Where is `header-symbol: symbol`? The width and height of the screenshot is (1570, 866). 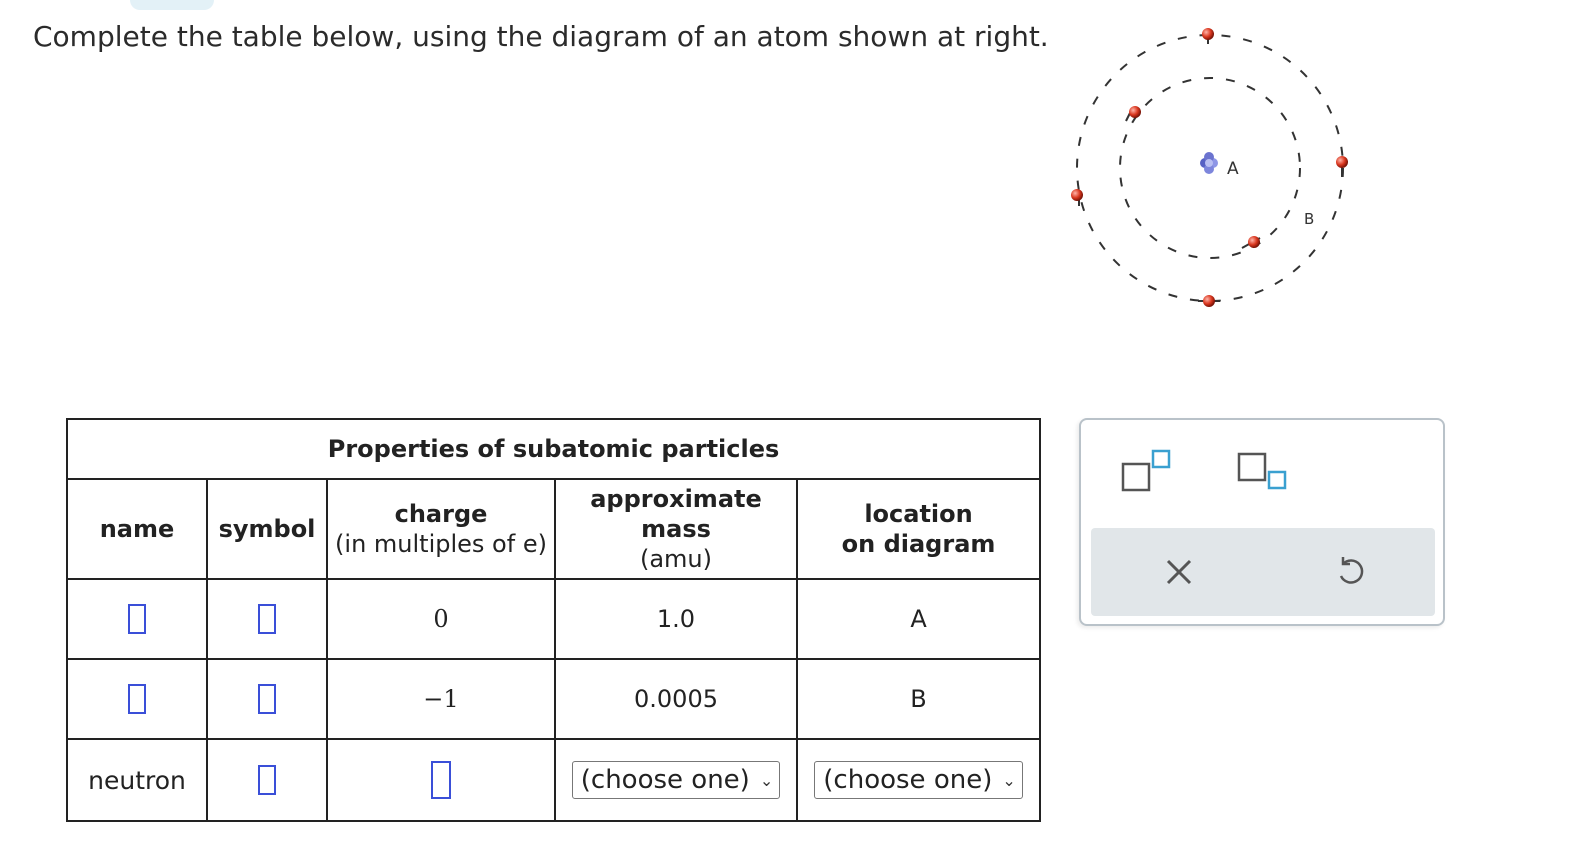
header-symbol: symbol is located at coordinates (267, 529).